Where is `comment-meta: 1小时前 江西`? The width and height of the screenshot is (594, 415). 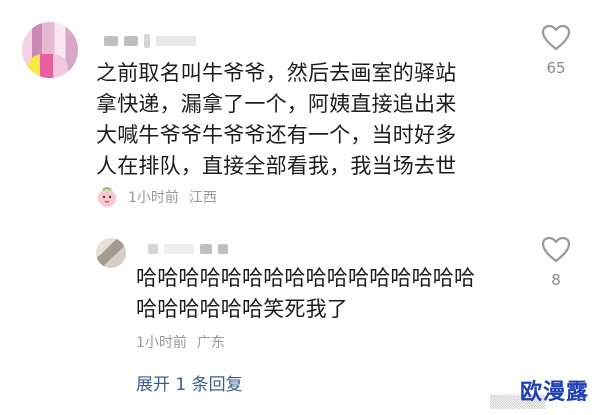 comment-meta: 1小时前 江西 is located at coordinates (156, 197).